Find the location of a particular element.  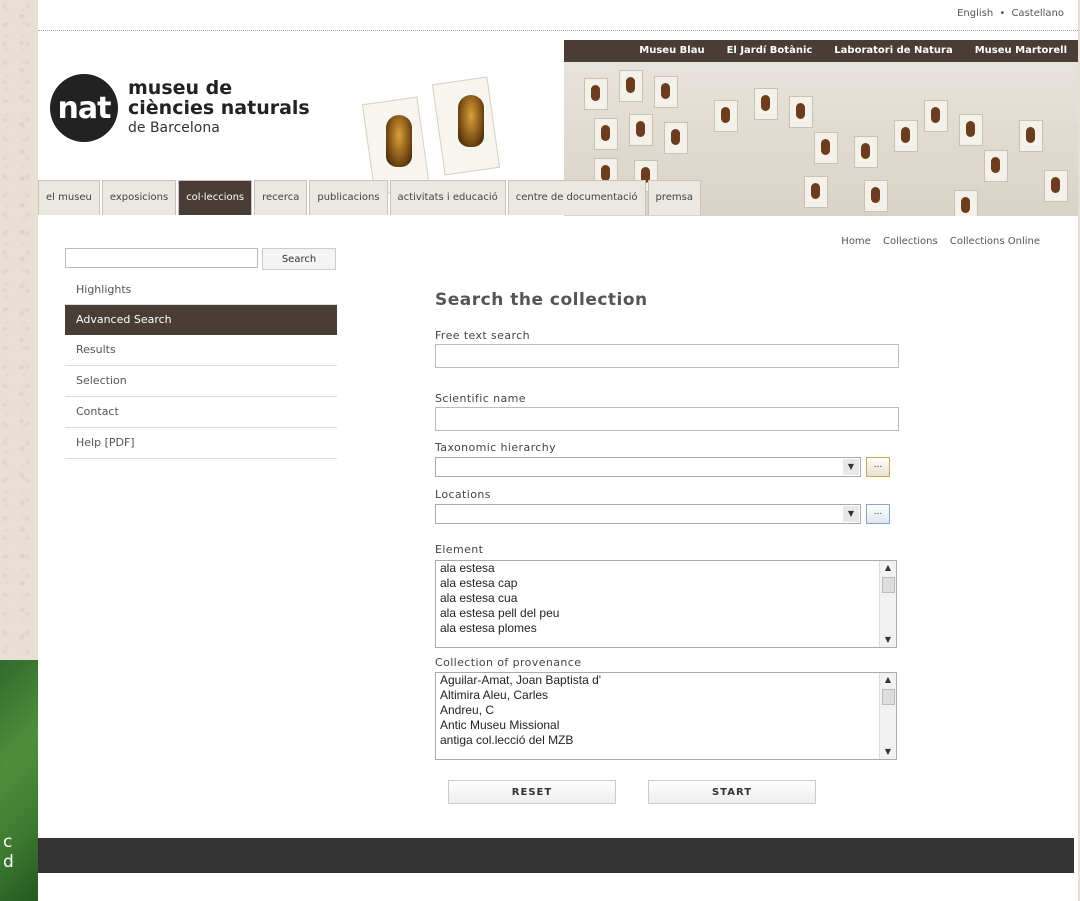

logo-line-3: de Barcelona is located at coordinates (174, 128).